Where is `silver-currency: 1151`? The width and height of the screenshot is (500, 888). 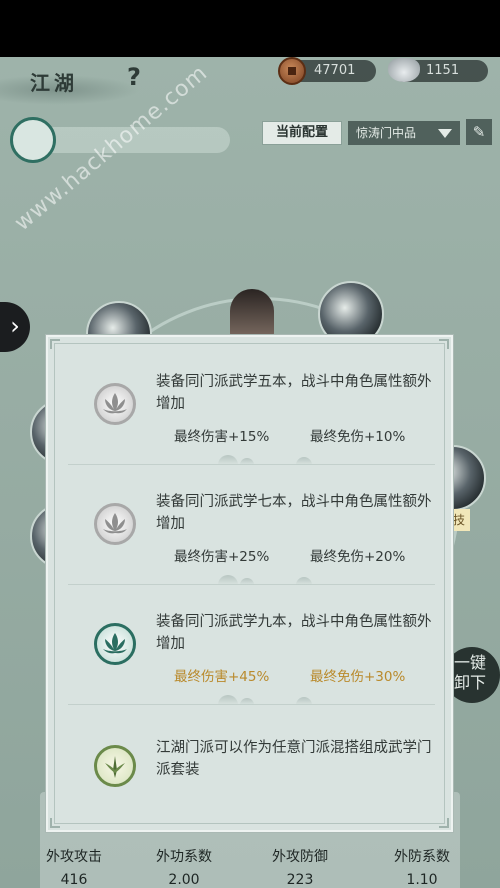 silver-currency: 1151 is located at coordinates (438, 70).